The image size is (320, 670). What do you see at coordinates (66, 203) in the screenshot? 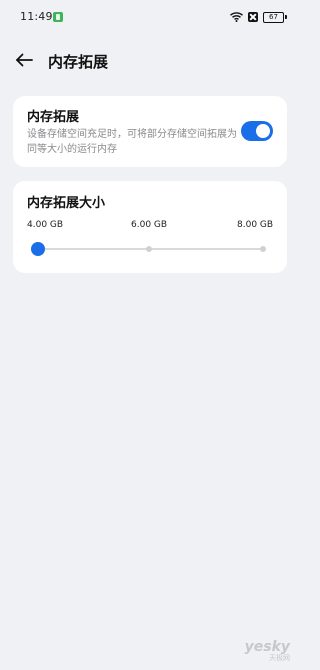
I see `memory-size-title: 内存拓展大小` at bounding box center [66, 203].